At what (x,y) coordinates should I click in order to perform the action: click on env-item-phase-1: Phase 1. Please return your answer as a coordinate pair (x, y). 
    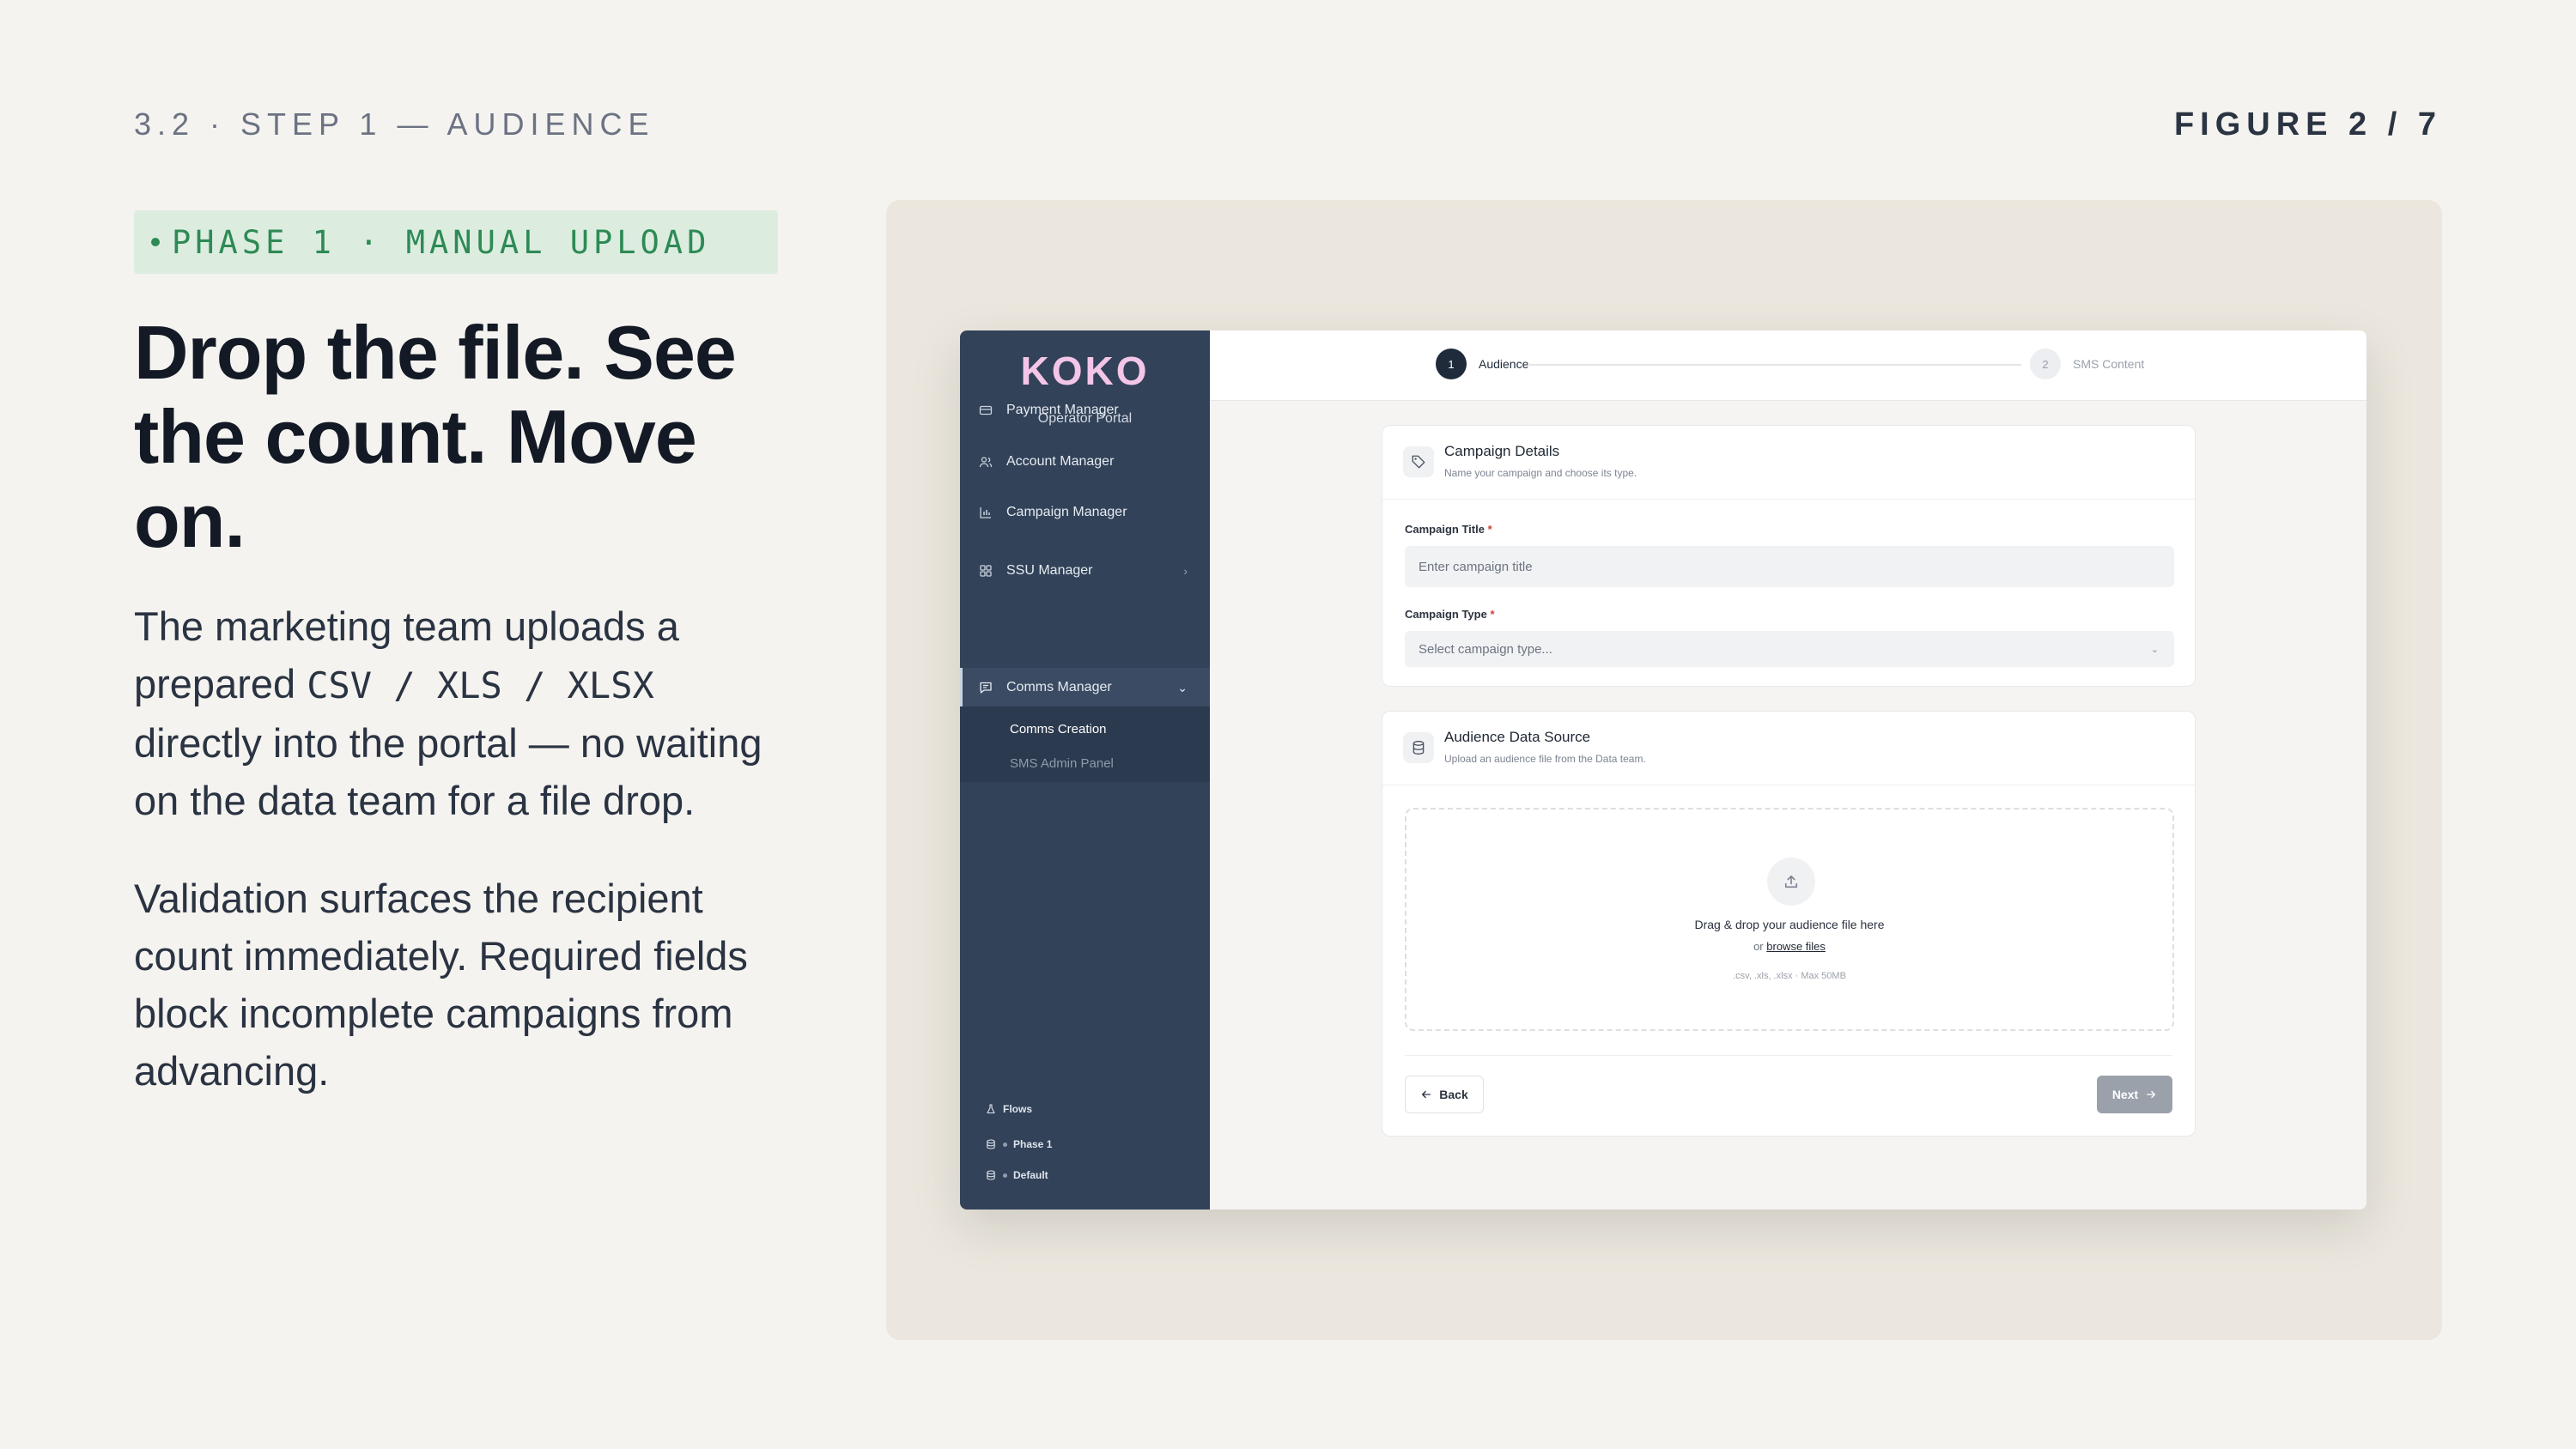
    Looking at the image, I should click on (1019, 1144).